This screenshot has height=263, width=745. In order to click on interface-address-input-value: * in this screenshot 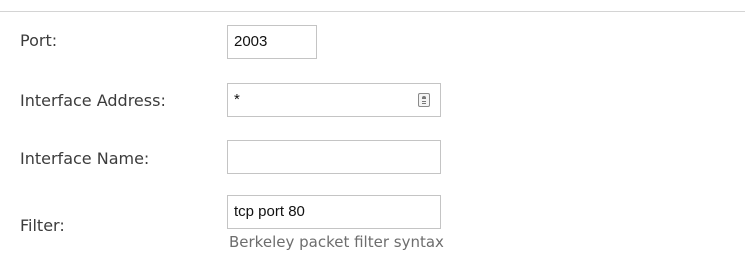, I will do `click(237, 99)`.